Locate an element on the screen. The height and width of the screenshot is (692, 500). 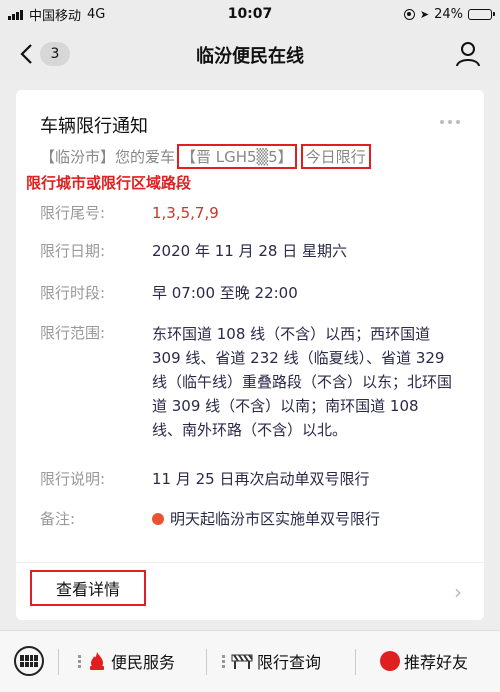
tab-label: 便民服务 is located at coordinates (143, 662).